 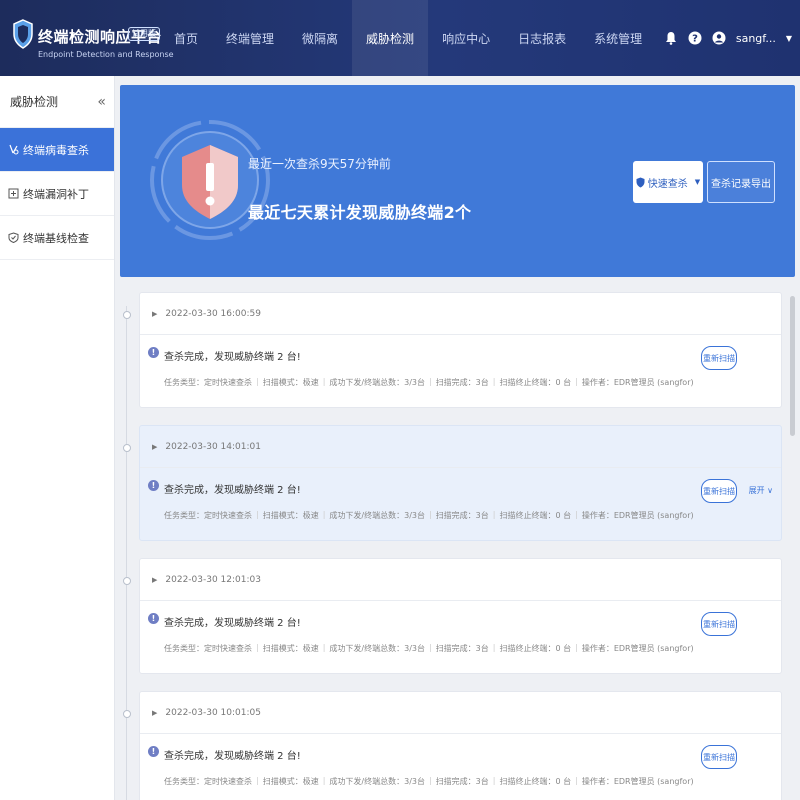 I want to click on record-header: ▶ 2022-03-30 10:01:05, so click(x=460, y=713).